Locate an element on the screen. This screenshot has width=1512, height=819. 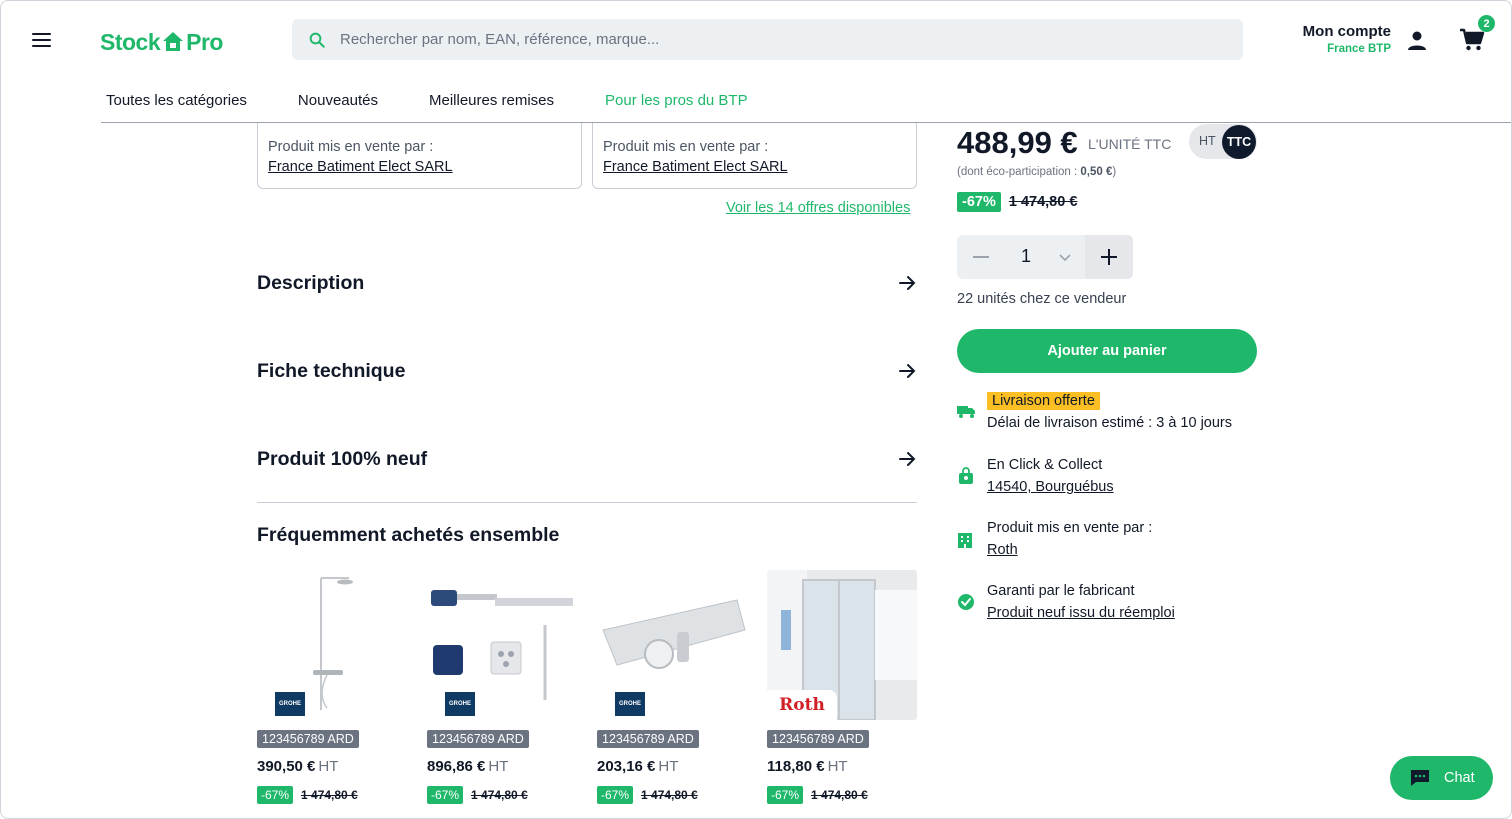
verified-badge-icon is located at coordinates (966, 602).